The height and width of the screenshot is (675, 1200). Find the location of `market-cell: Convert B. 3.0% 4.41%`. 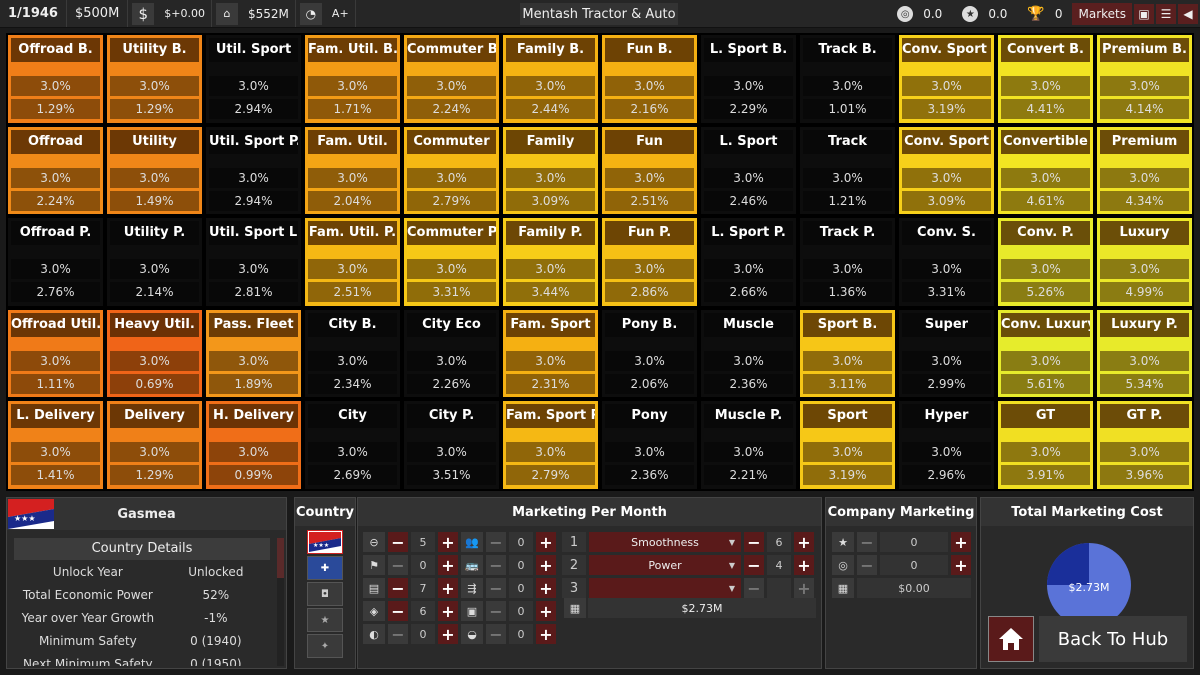

market-cell: Convert B. 3.0% 4.41% is located at coordinates (1045, 79).